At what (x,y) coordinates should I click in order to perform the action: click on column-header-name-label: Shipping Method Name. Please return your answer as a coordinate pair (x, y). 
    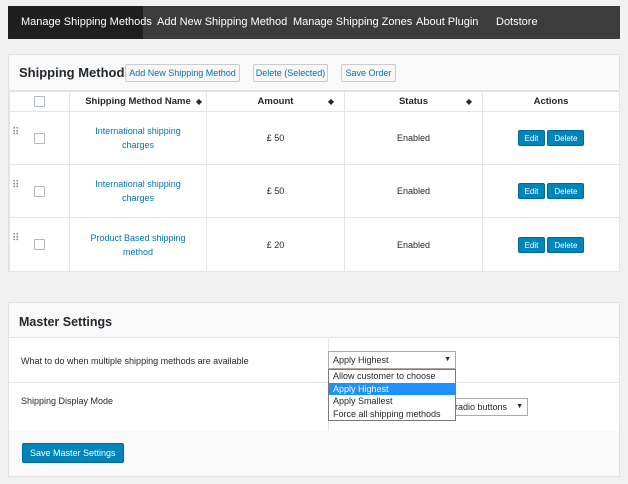
    Looking at the image, I should click on (138, 101).